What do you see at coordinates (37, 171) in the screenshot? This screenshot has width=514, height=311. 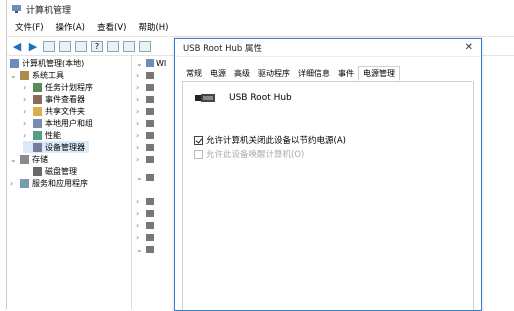 I see `disk-icon` at bounding box center [37, 171].